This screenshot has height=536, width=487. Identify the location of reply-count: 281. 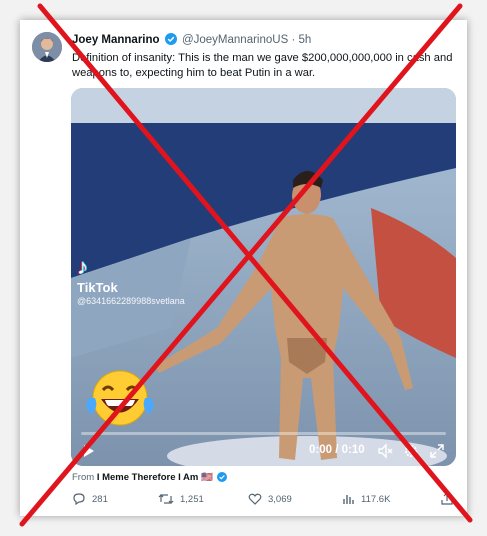
(100, 499).